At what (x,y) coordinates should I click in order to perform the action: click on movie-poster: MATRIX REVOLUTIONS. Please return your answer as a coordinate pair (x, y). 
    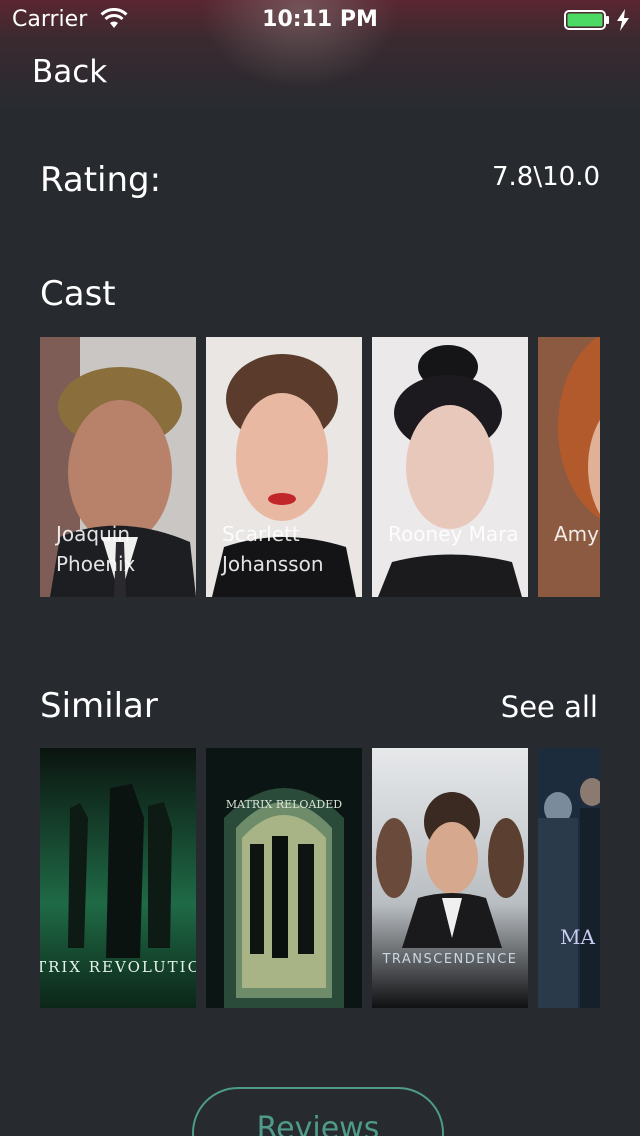
    Looking at the image, I should click on (118, 878).